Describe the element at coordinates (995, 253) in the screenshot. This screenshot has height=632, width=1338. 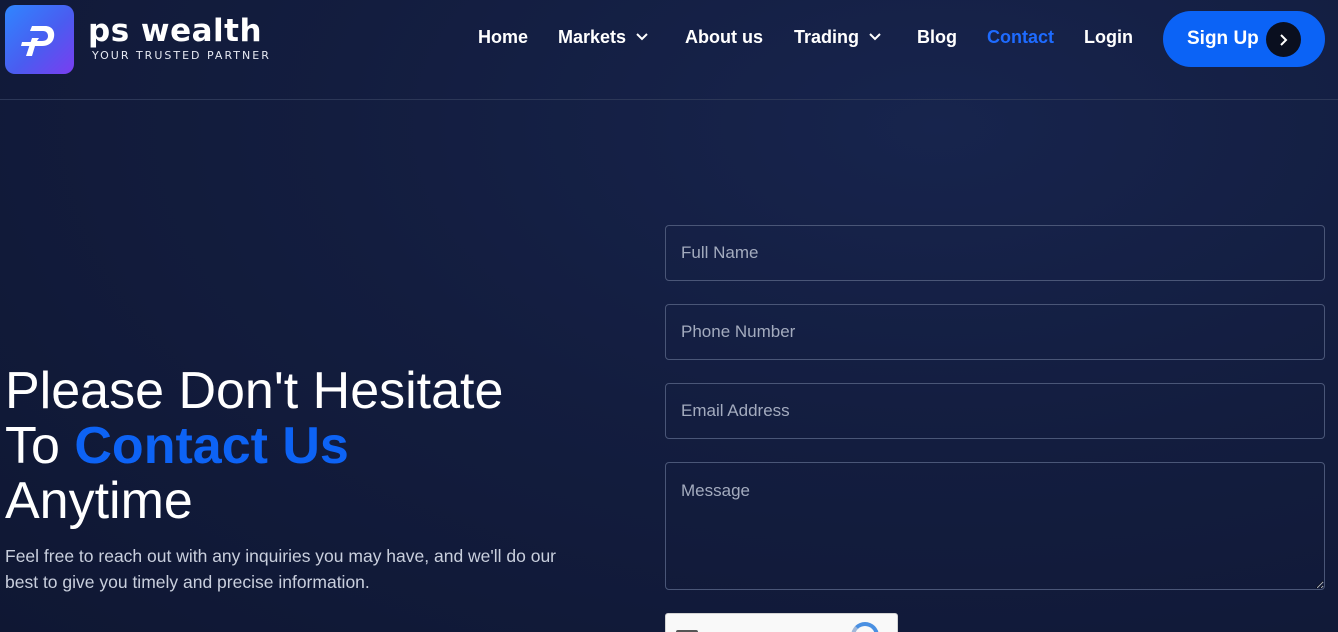
I see `full-name-field` at that location.